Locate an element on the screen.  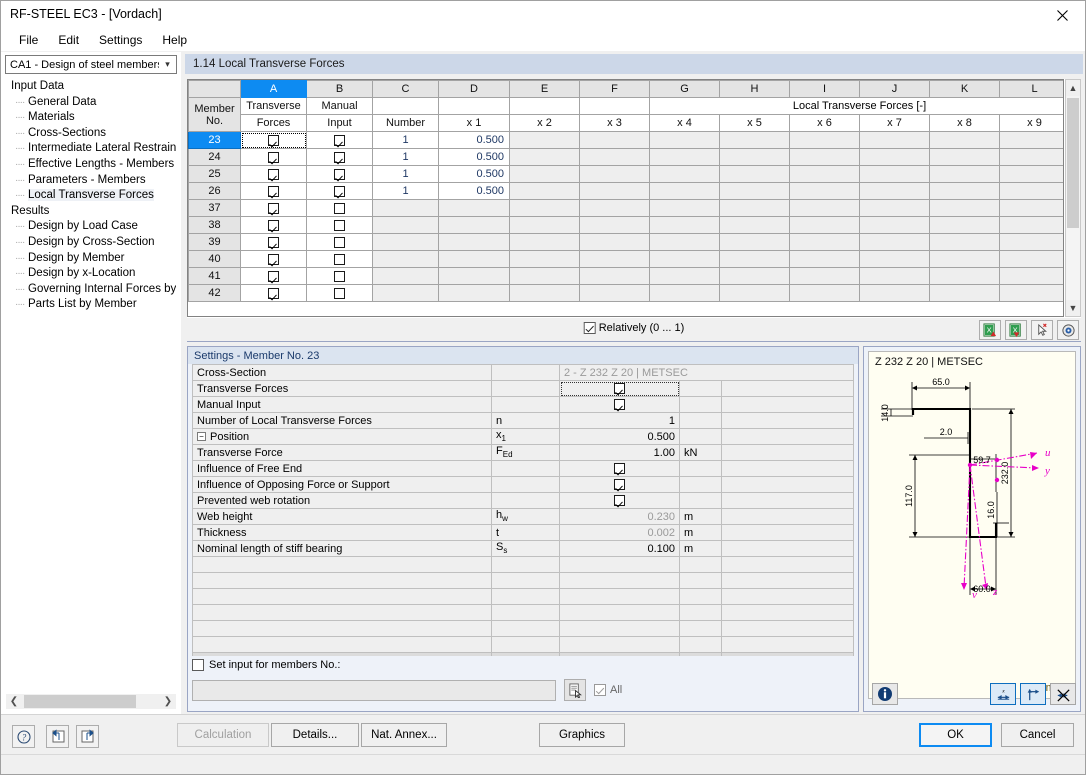
row-member-no: 25 is located at coordinates (214, 174).